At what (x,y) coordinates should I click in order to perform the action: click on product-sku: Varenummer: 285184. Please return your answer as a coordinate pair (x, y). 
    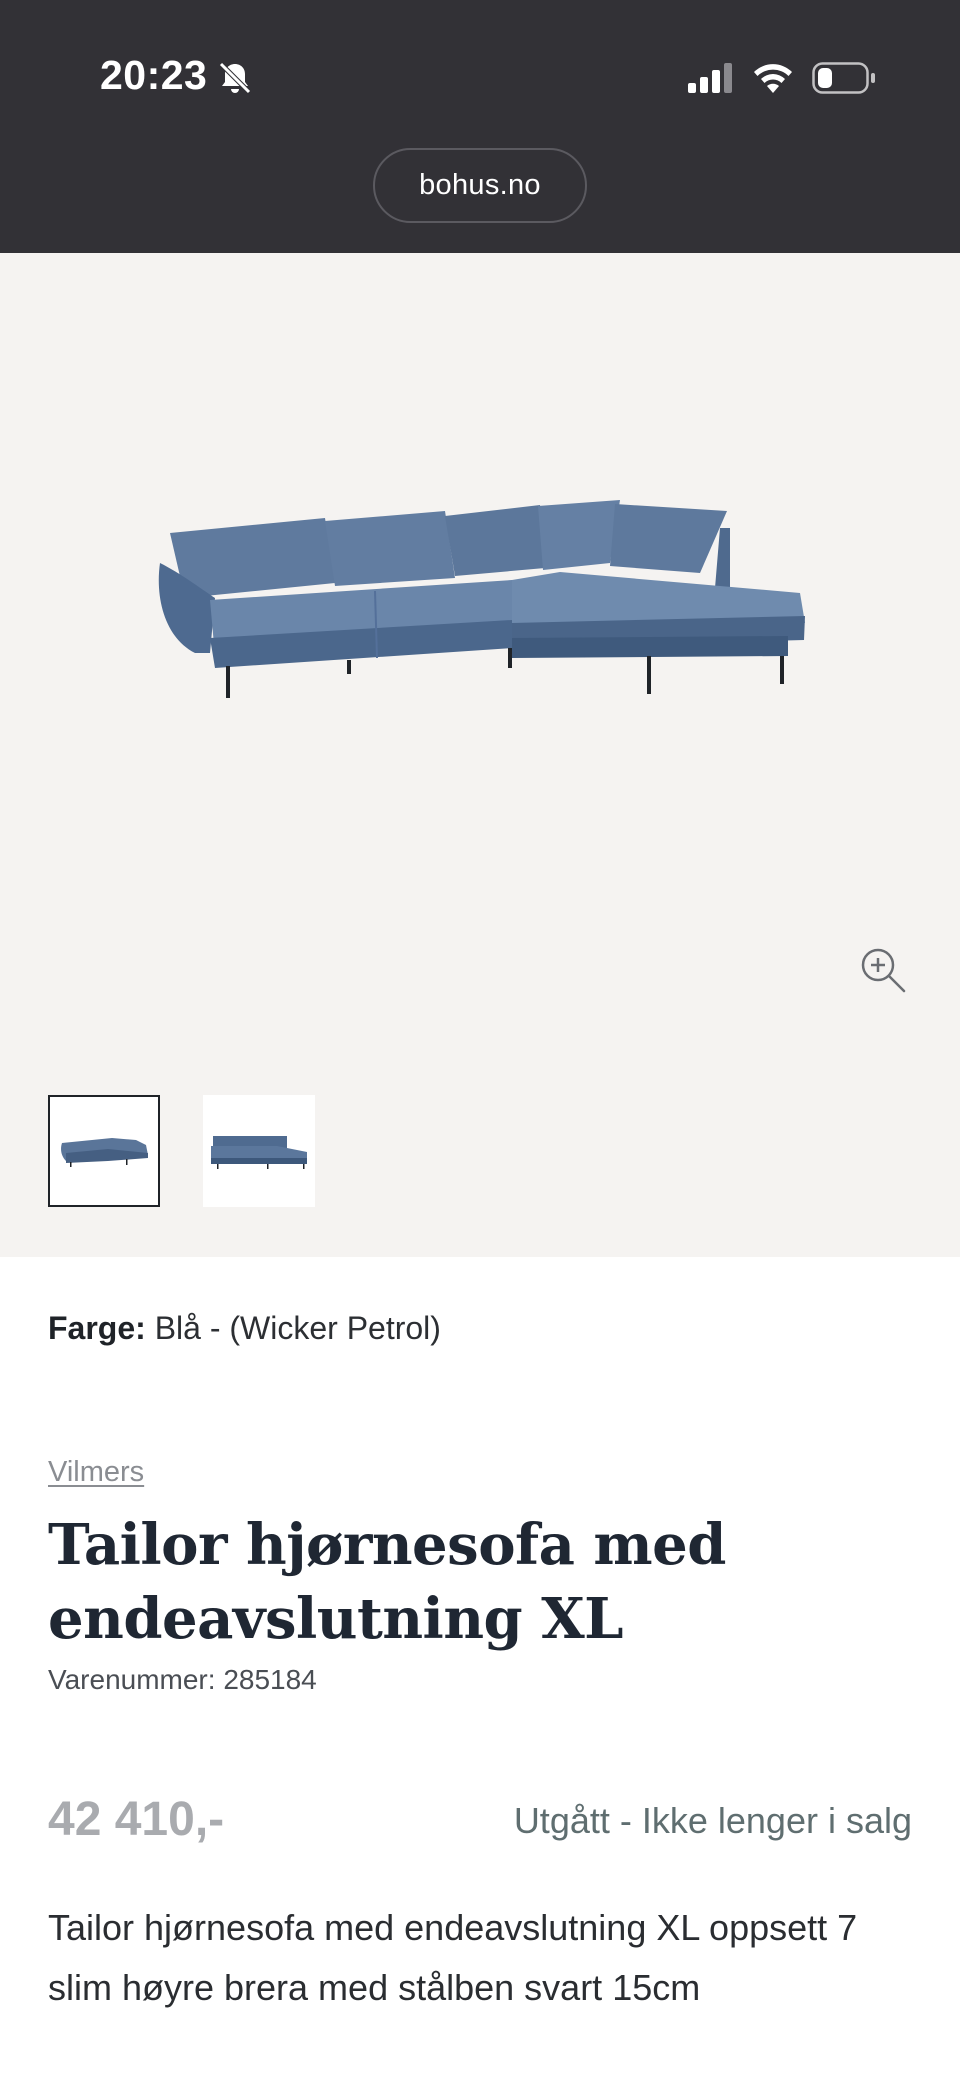
    Looking at the image, I should click on (182, 1679).